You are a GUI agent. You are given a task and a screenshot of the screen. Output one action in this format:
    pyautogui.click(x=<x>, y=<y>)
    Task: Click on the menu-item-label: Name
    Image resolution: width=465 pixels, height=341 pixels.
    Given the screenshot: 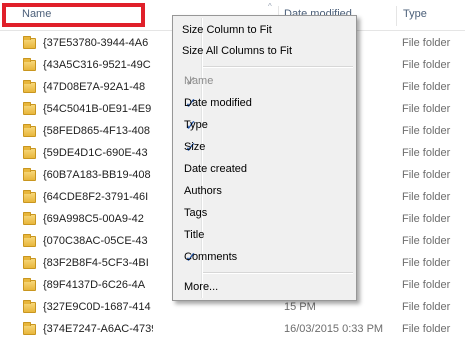 What is the action you would take?
    pyautogui.click(x=199, y=81)
    